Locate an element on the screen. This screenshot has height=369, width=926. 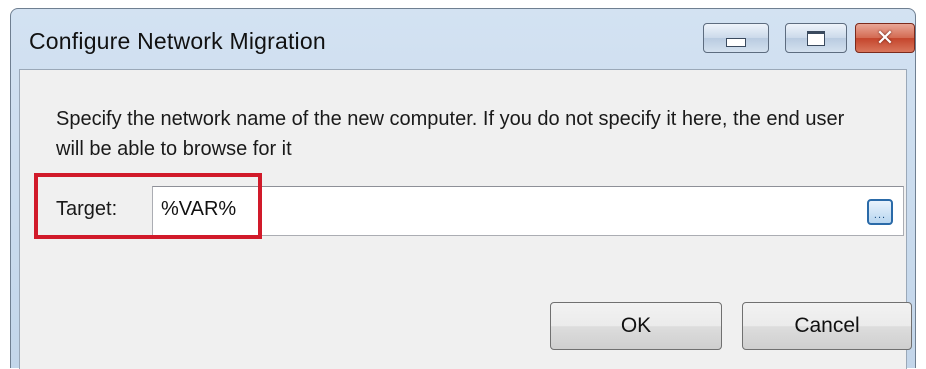
target-input-value: %VAR% is located at coordinates (198, 209).